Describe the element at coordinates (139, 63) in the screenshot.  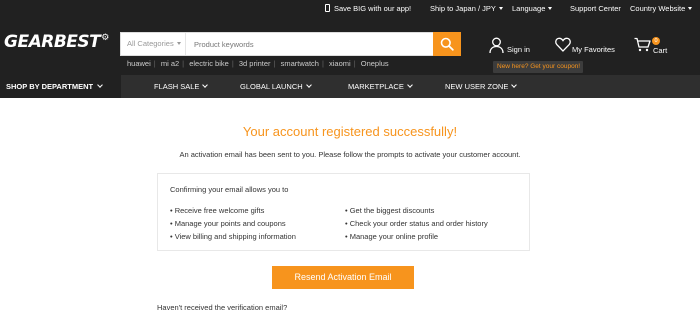
I see `hot-word-link: huawei` at that location.